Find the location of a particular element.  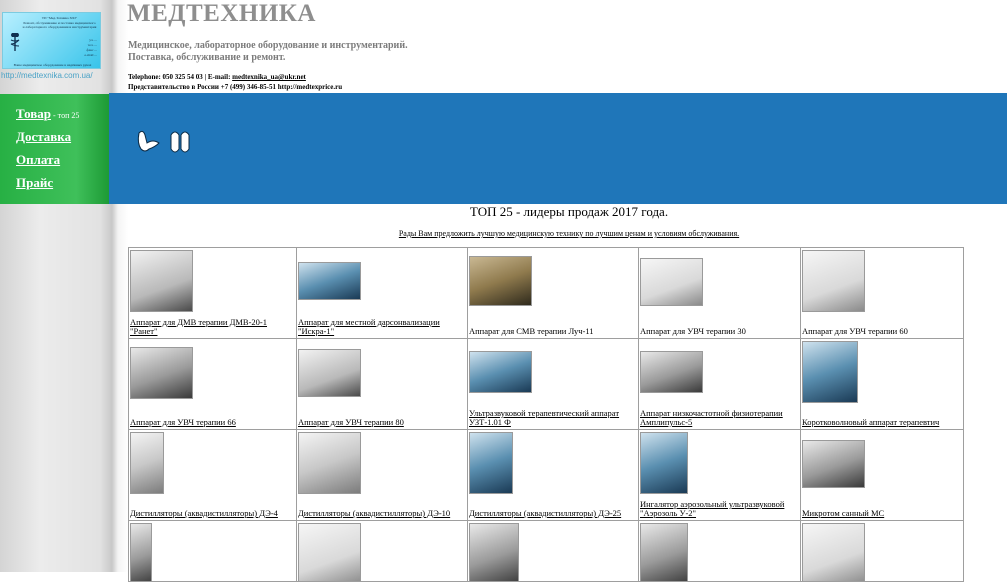

nav-item-price: Прайс is located at coordinates (34, 183).